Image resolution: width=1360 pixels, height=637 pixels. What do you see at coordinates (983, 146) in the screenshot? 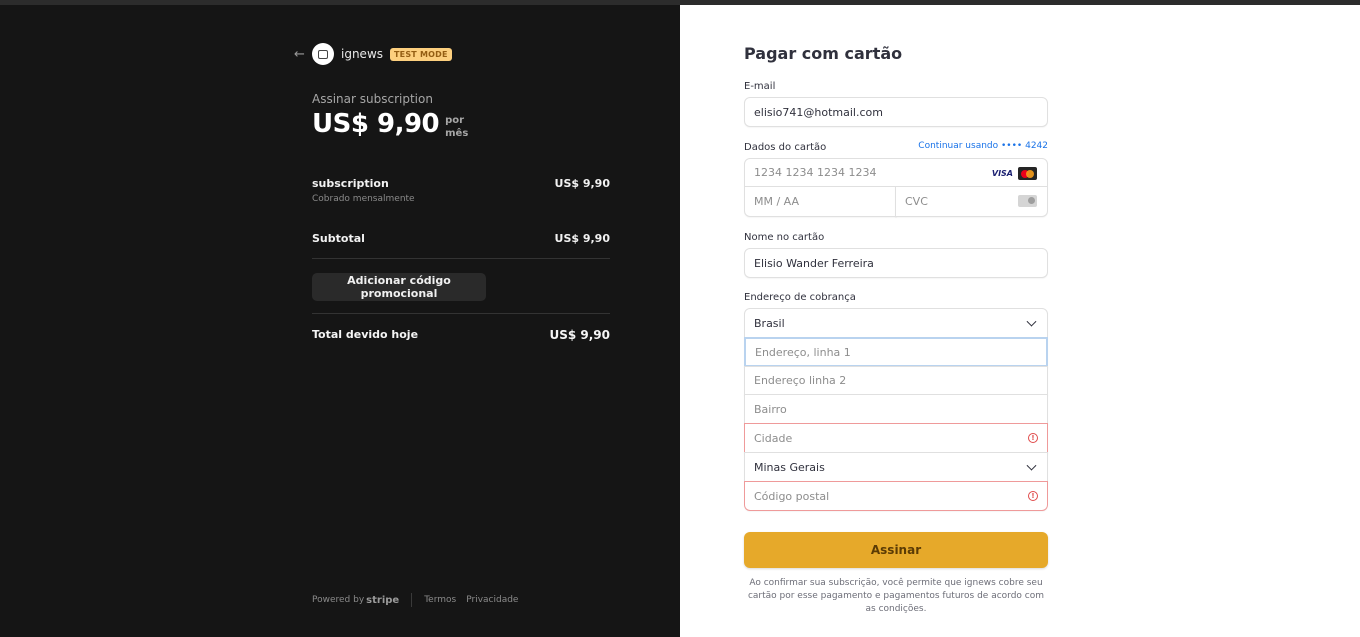
I see `continue-saved-card-link: Continuar usando •••• 4242` at bounding box center [983, 146].